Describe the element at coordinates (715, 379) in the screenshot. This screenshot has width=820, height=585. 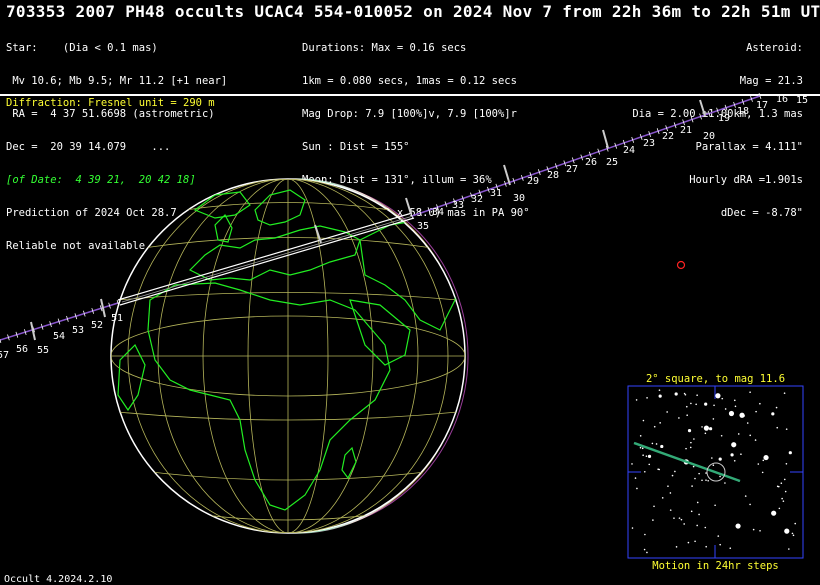
I see `inset-title: 2° square, to mag 11.6` at that location.